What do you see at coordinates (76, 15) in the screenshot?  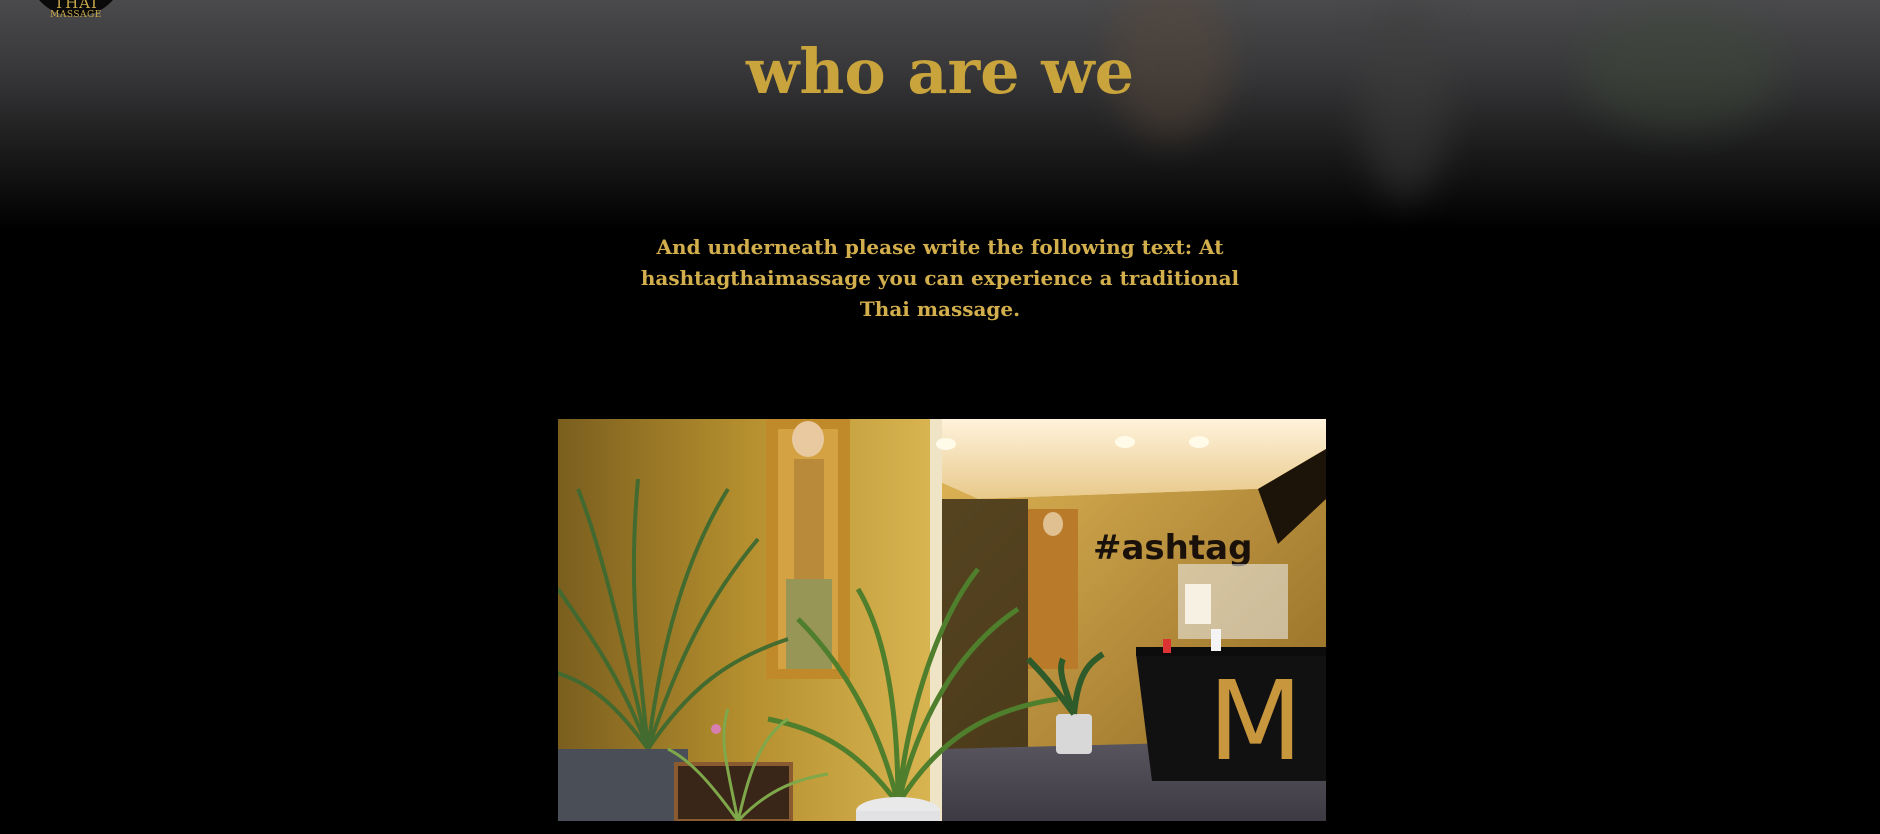 I see `logo-line-massage: MASSAGE` at bounding box center [76, 15].